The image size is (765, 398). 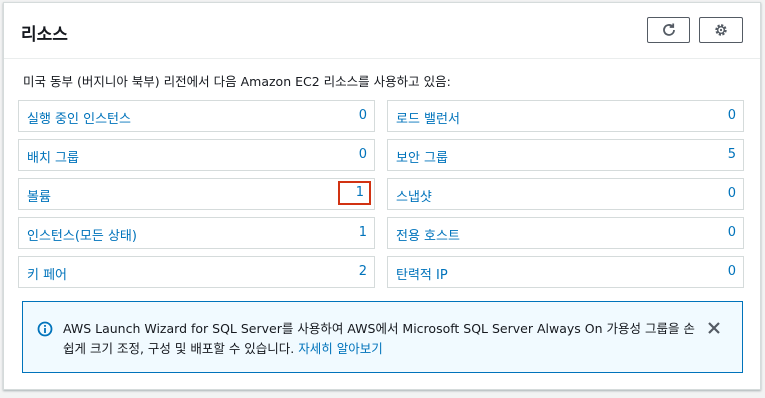 I want to click on refresh-icon, so click(x=668, y=29).